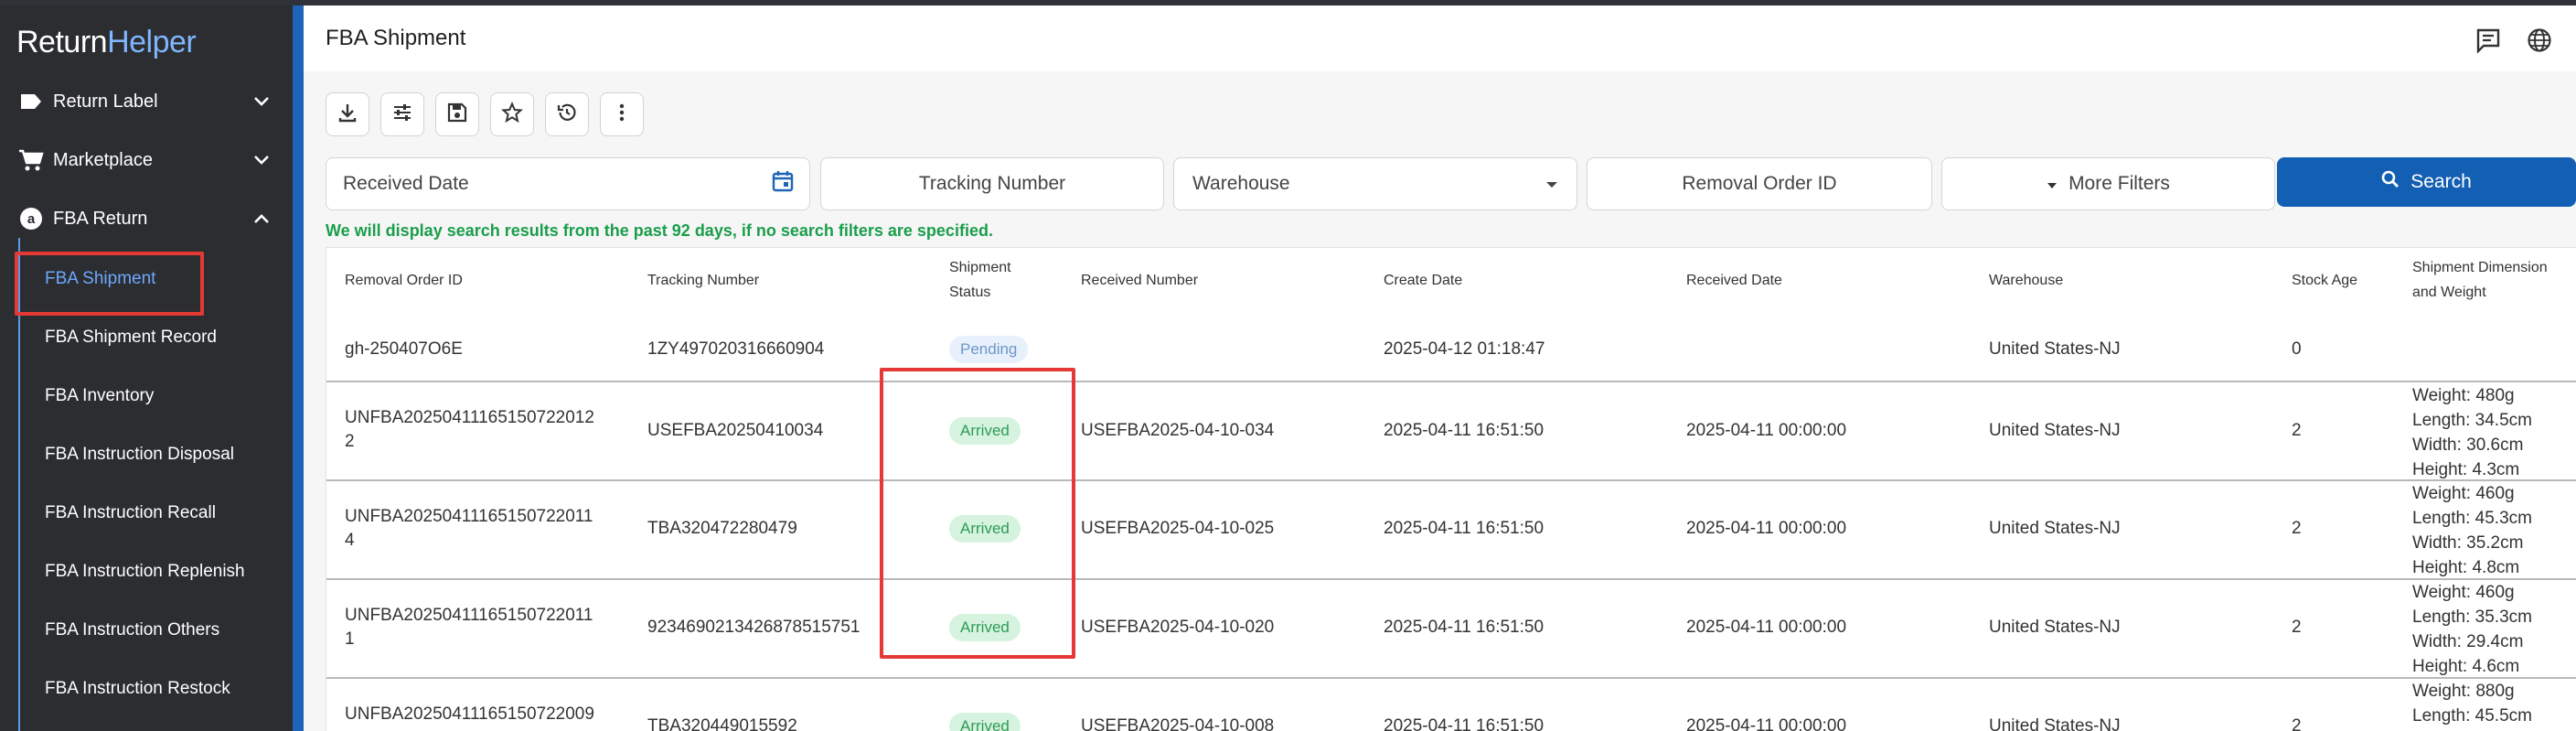 This screenshot has width=2576, height=731. Describe the element at coordinates (103, 159) in the screenshot. I see `menu-label: Marketplace` at that location.